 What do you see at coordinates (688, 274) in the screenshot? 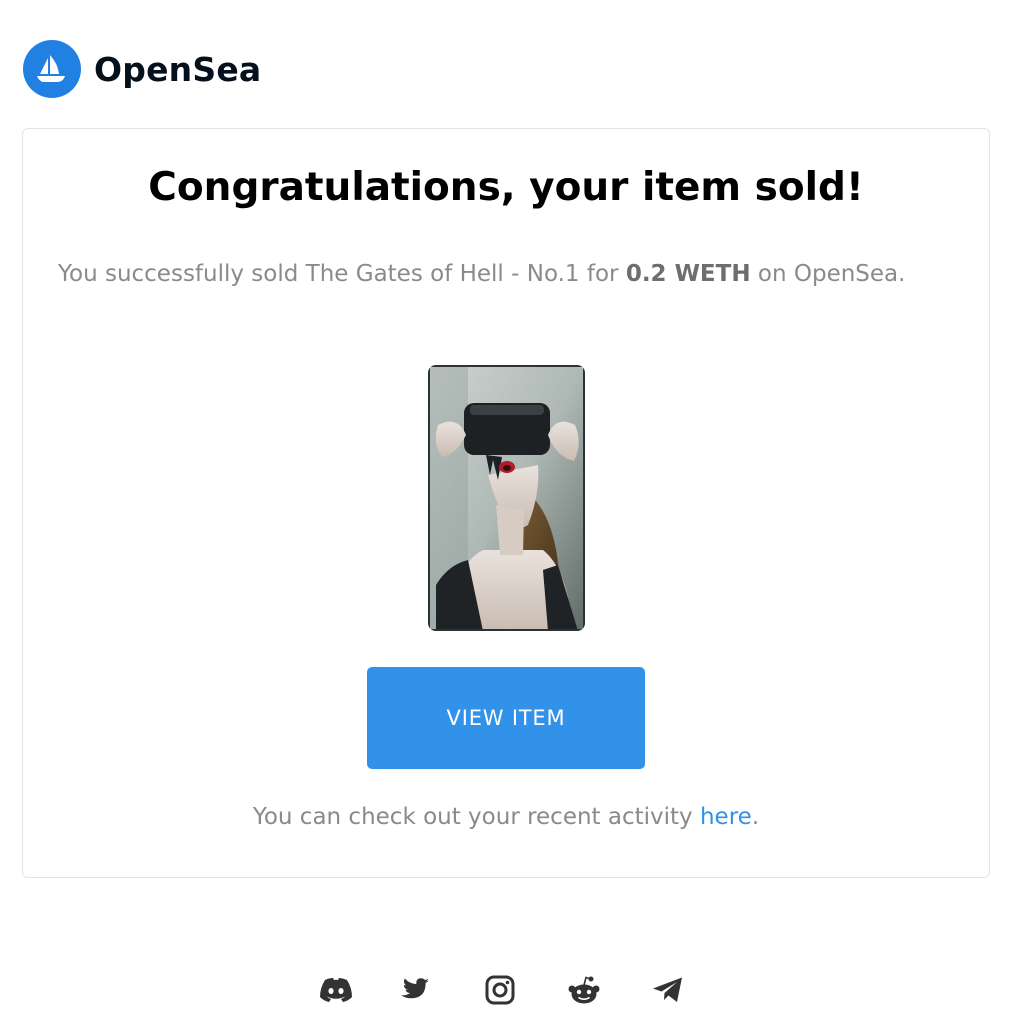
I see `sale-price: 0.2 WETH` at bounding box center [688, 274].